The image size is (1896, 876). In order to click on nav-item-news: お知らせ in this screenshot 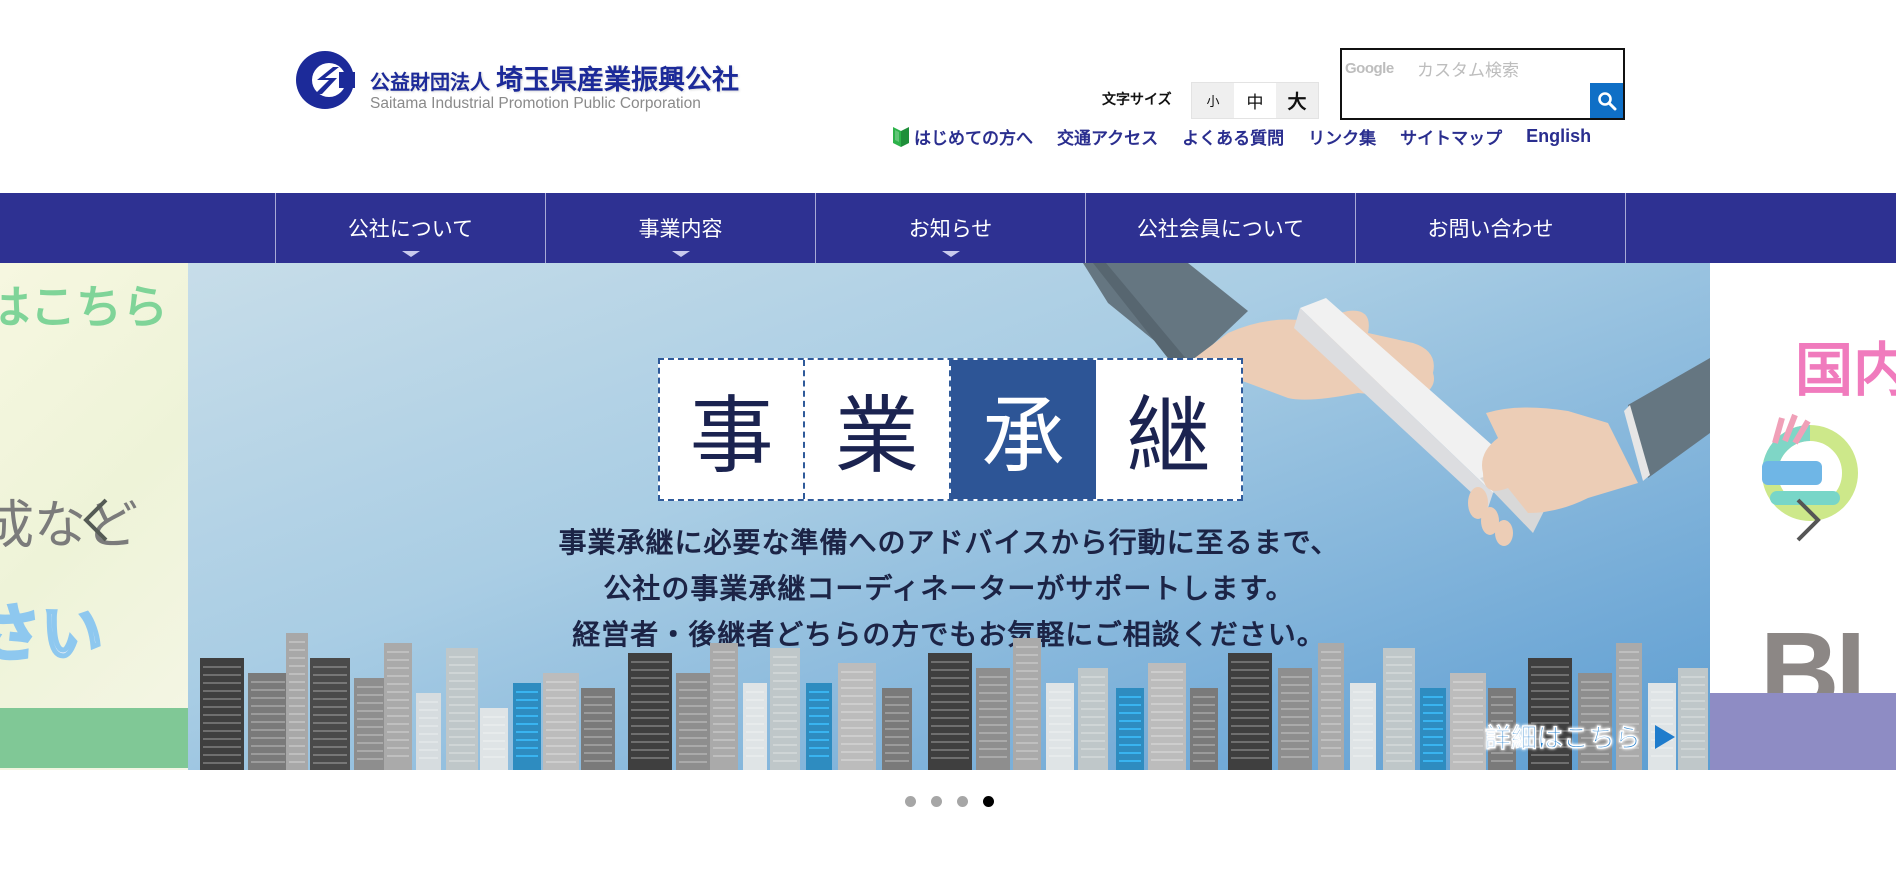, I will do `click(951, 228)`.